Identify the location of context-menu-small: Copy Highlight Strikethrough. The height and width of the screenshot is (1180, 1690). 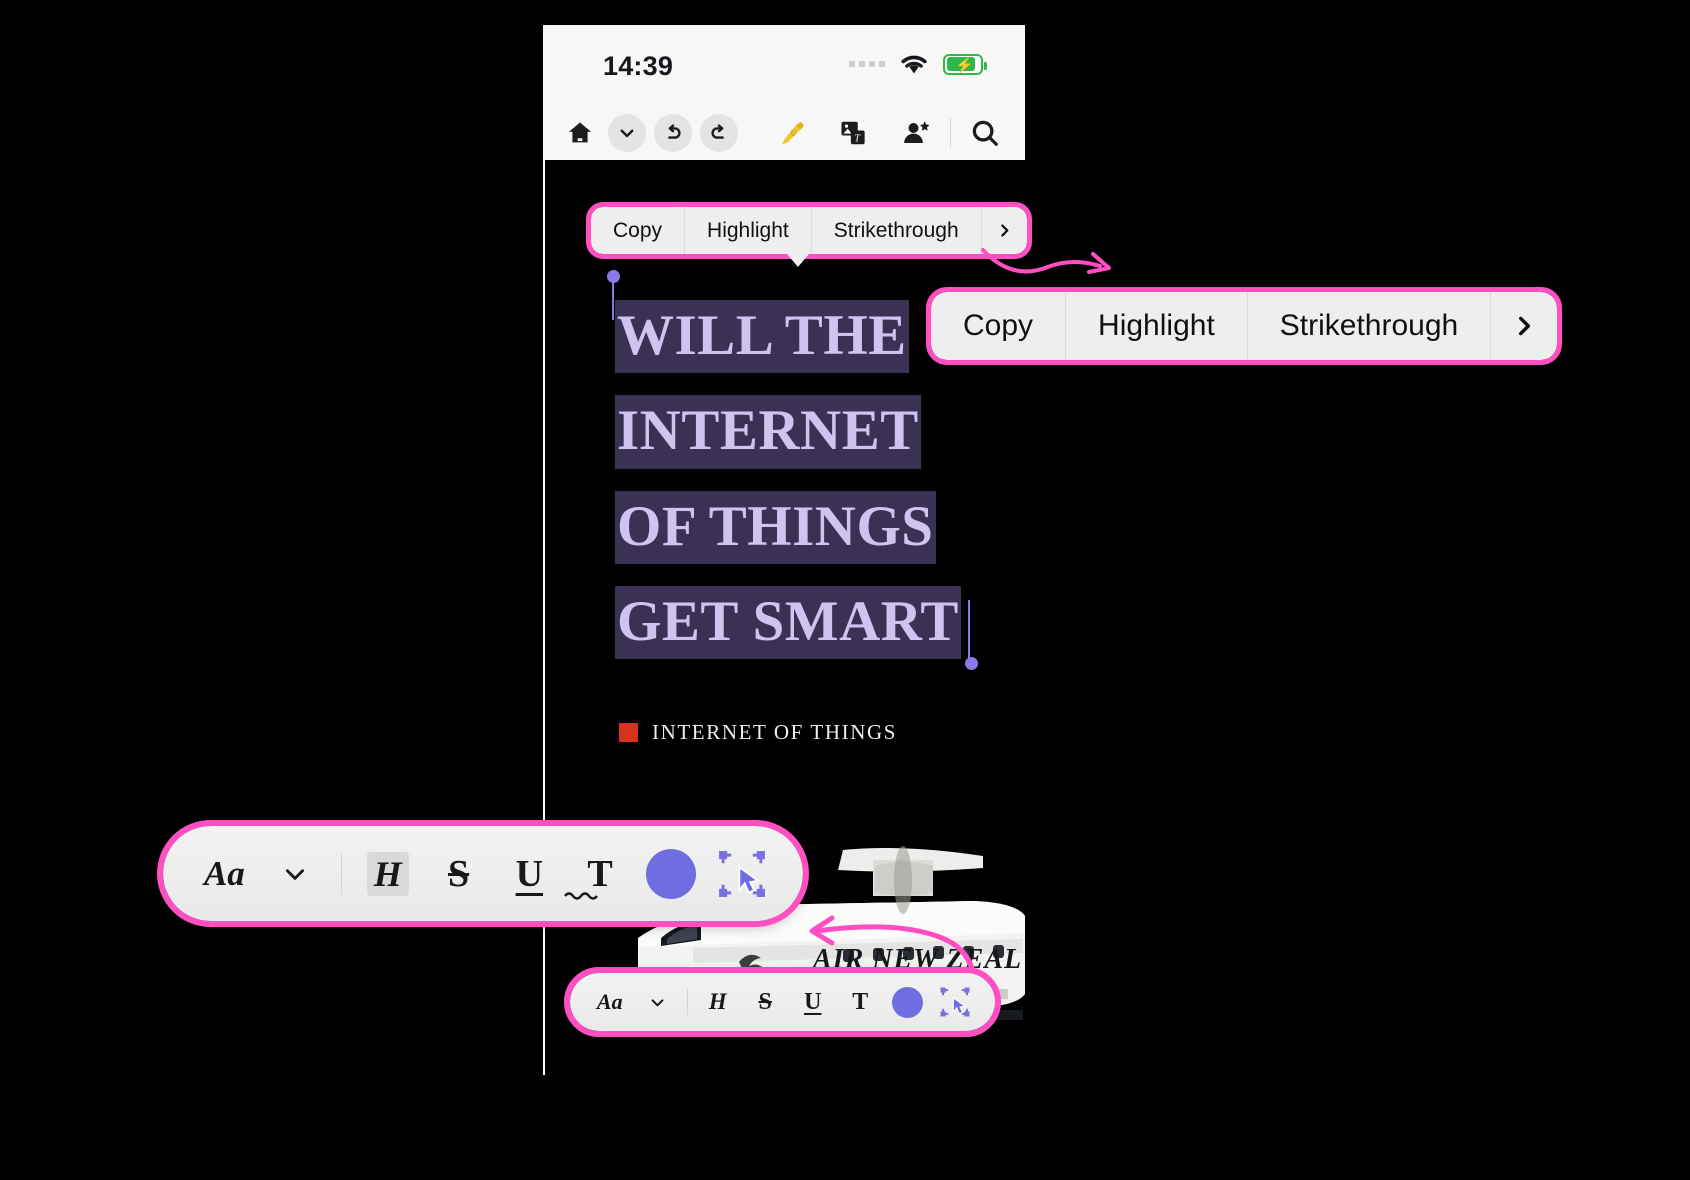
(809, 234).